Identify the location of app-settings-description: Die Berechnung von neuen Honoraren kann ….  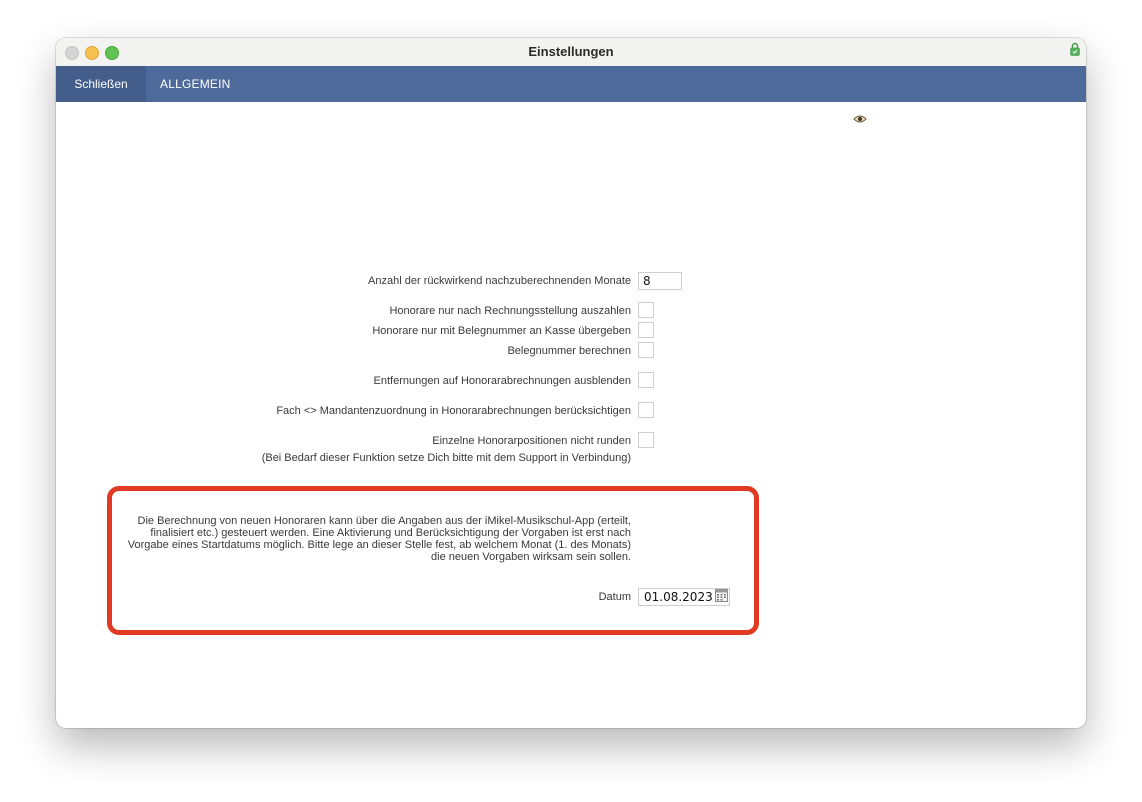
(379, 539).